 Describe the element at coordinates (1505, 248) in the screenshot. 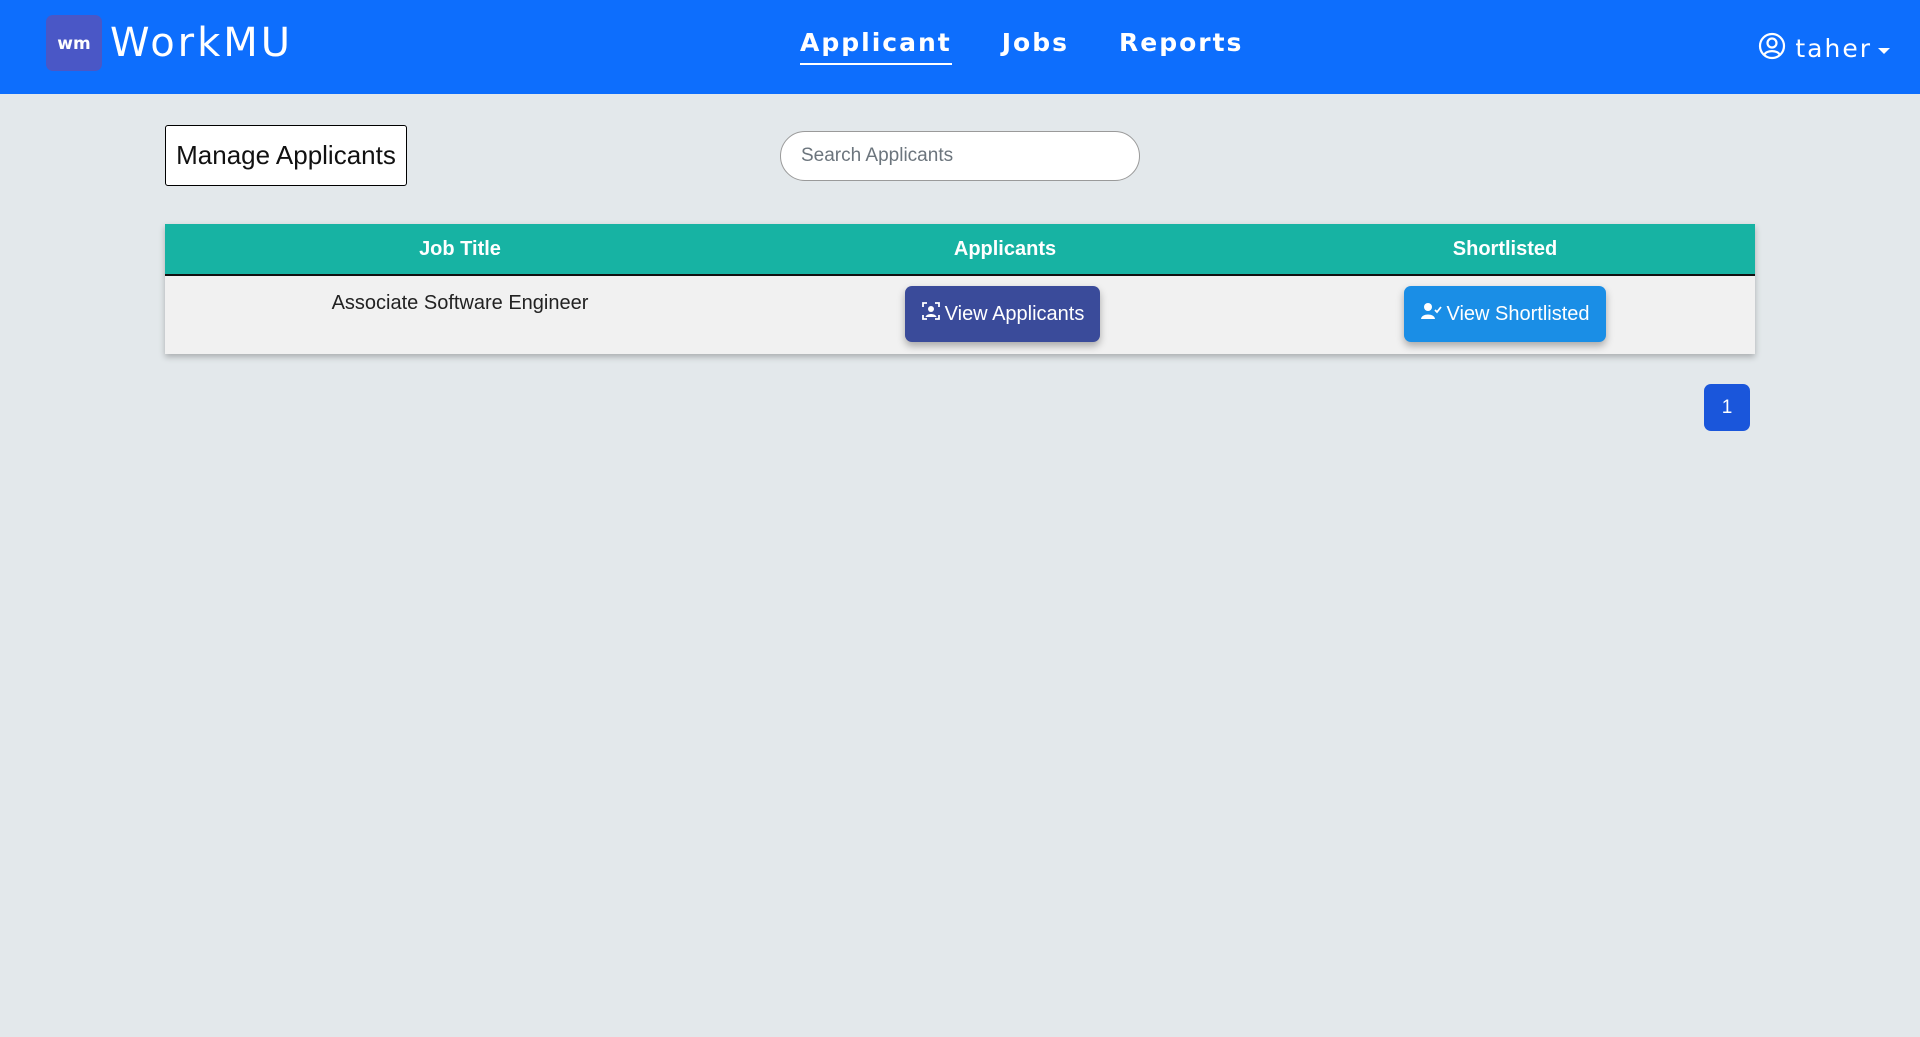

I see `column-header-shortlisted: Shortlisted` at that location.